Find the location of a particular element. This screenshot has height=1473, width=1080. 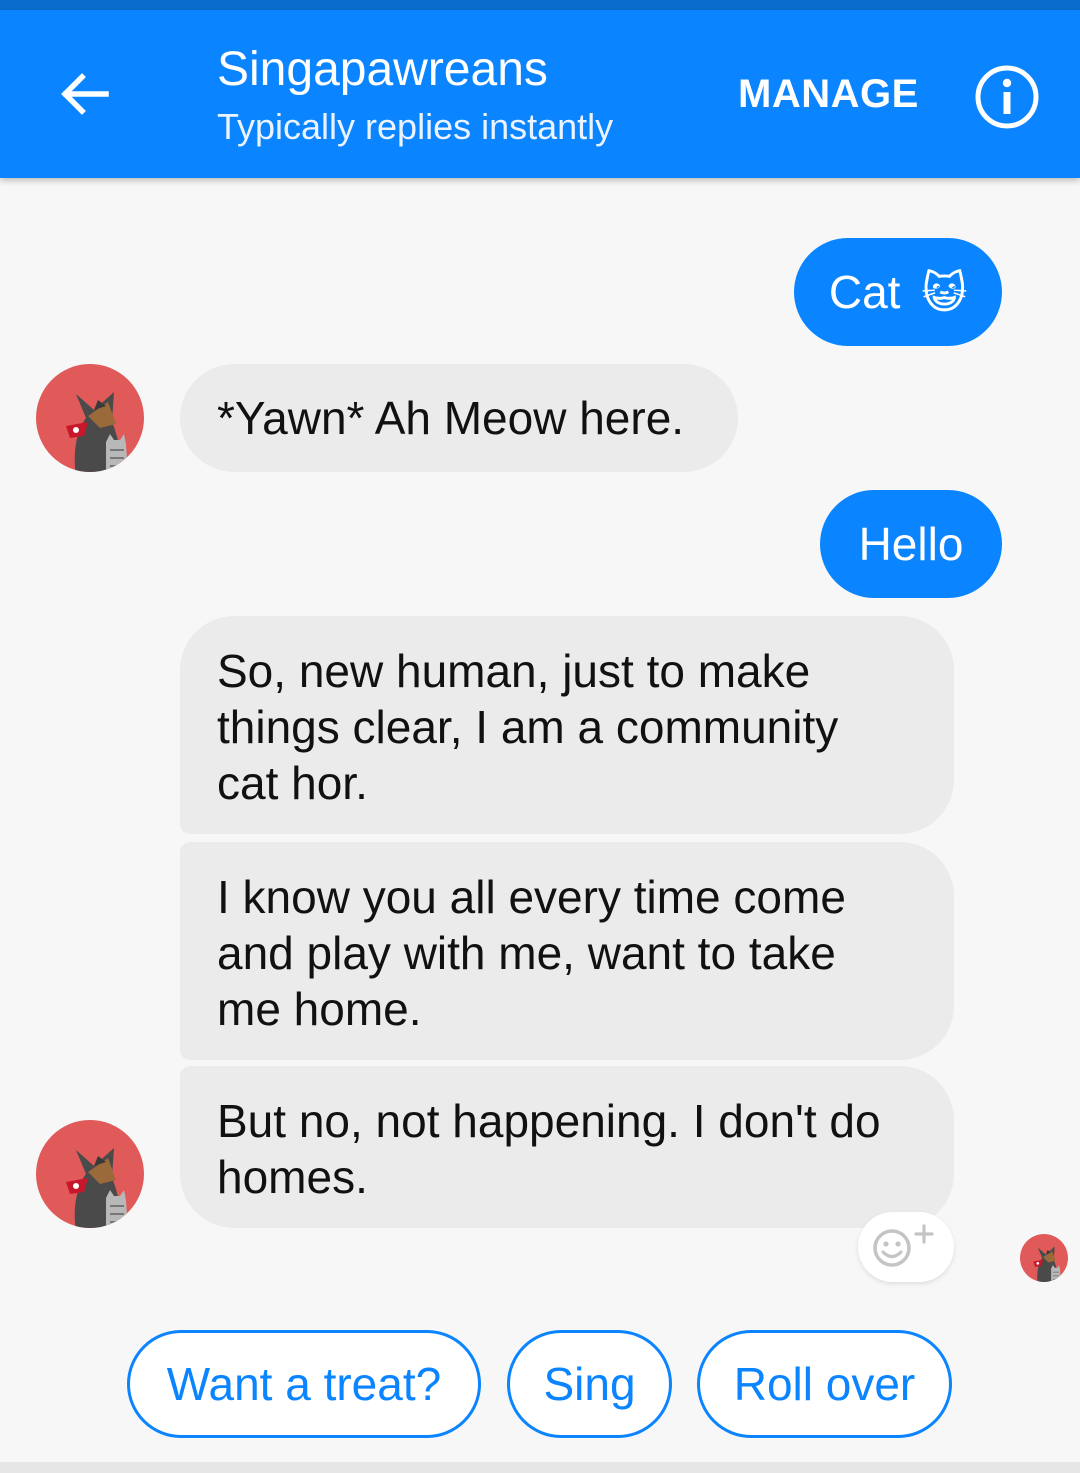

quick-reply-sing: Sing is located at coordinates (589, 1384).